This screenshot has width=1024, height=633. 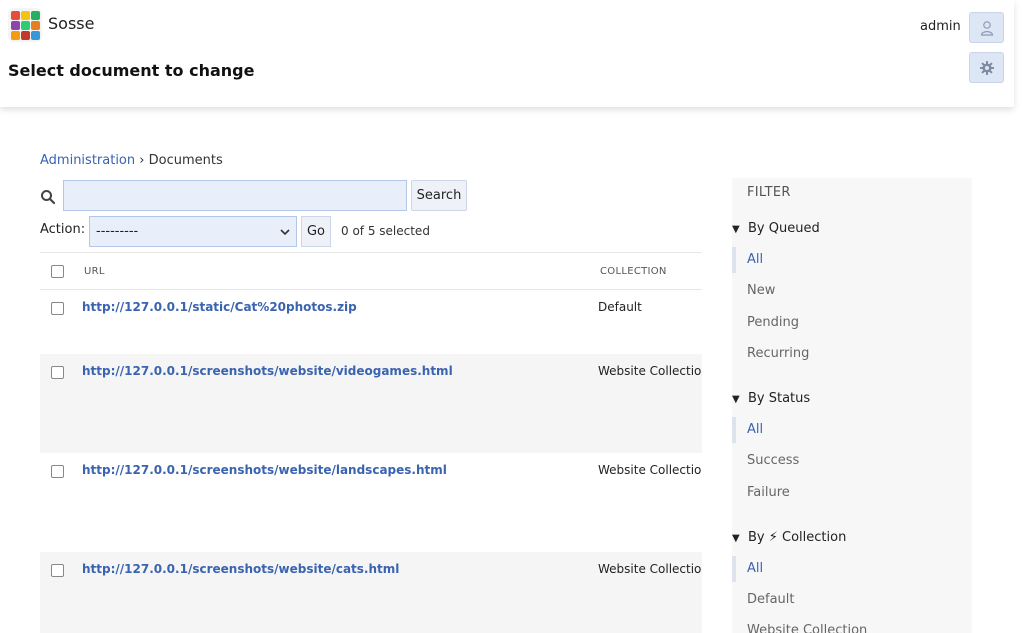 What do you see at coordinates (940, 26) in the screenshot?
I see `user-name: admin` at bounding box center [940, 26].